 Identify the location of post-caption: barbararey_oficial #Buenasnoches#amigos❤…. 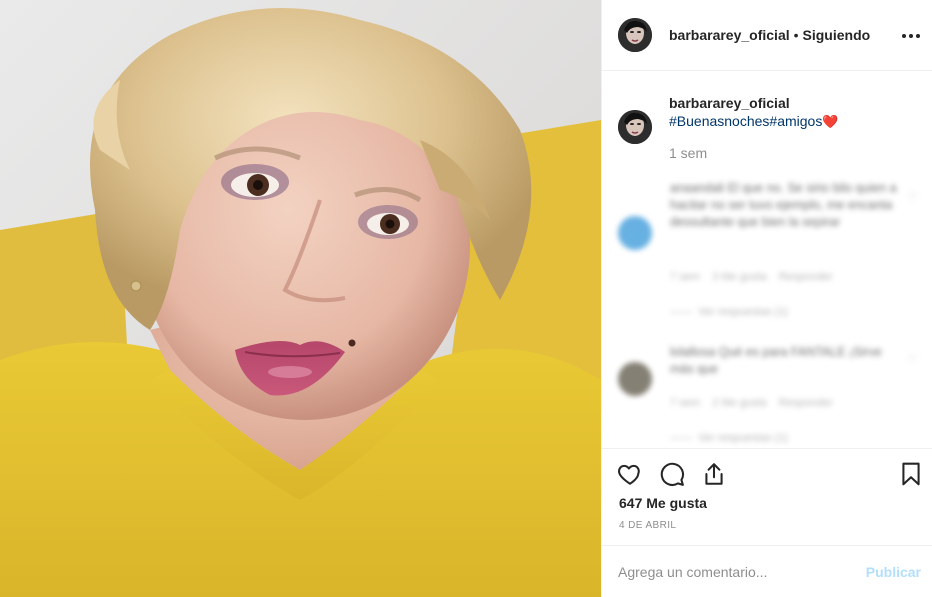
(768, 127).